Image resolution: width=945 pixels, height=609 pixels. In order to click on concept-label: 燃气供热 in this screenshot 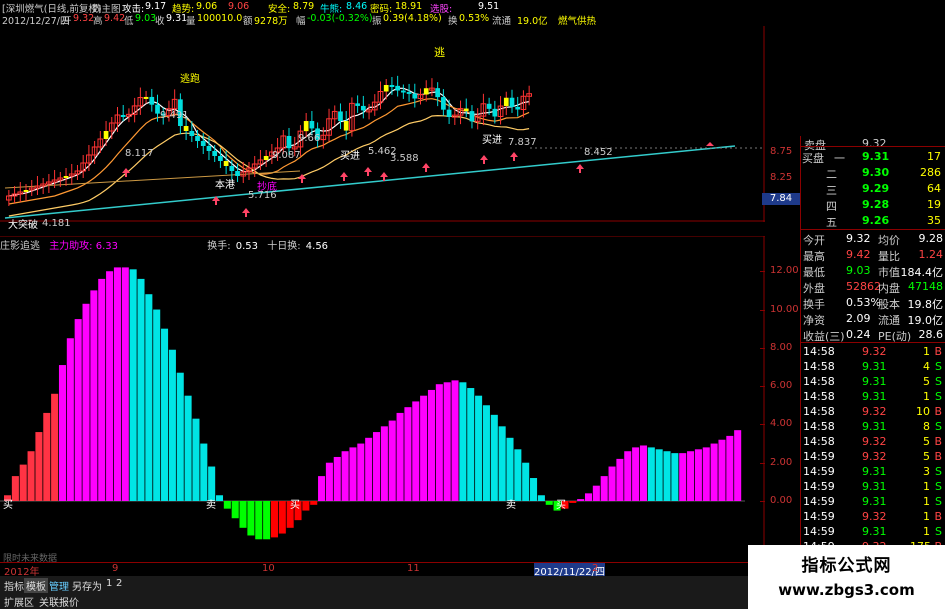, I will do `click(577, 21)`.